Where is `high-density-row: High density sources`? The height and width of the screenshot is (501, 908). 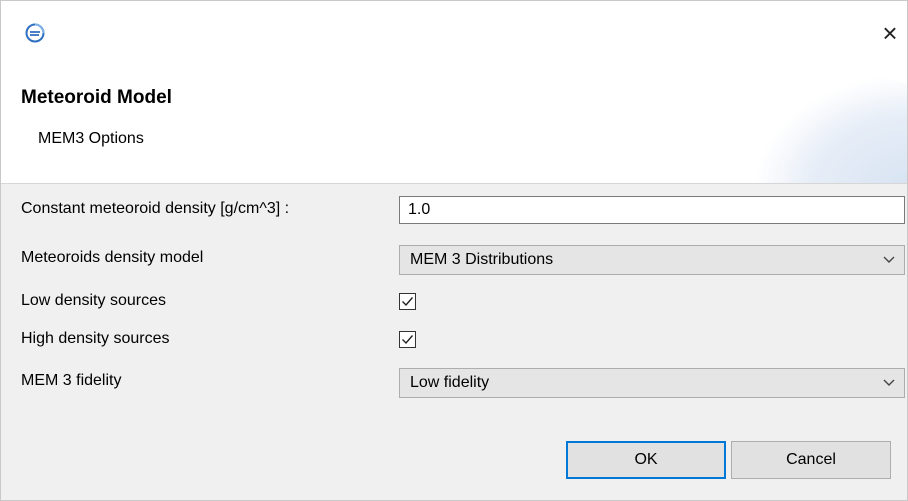
high-density-row: High density sources is located at coordinates (454, 340).